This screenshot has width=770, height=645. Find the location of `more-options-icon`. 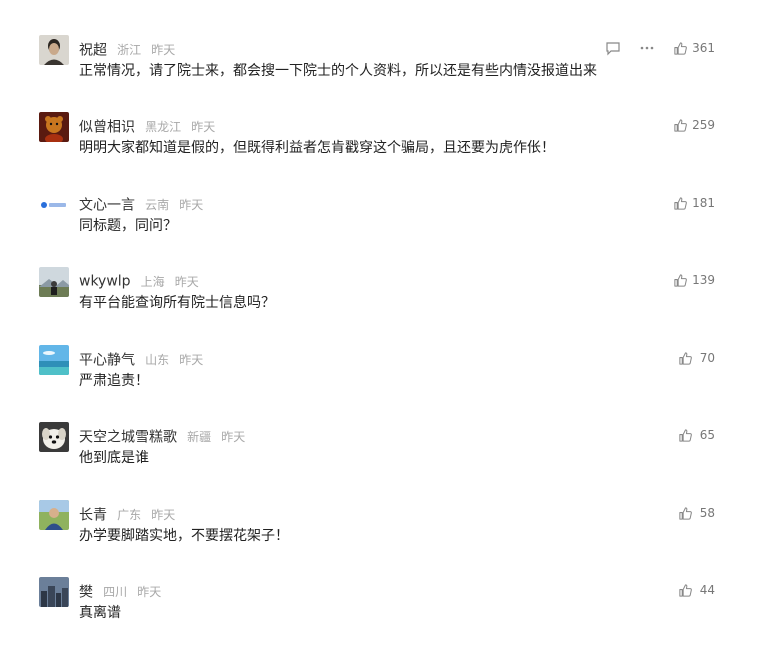

more-options-icon is located at coordinates (647, 48).